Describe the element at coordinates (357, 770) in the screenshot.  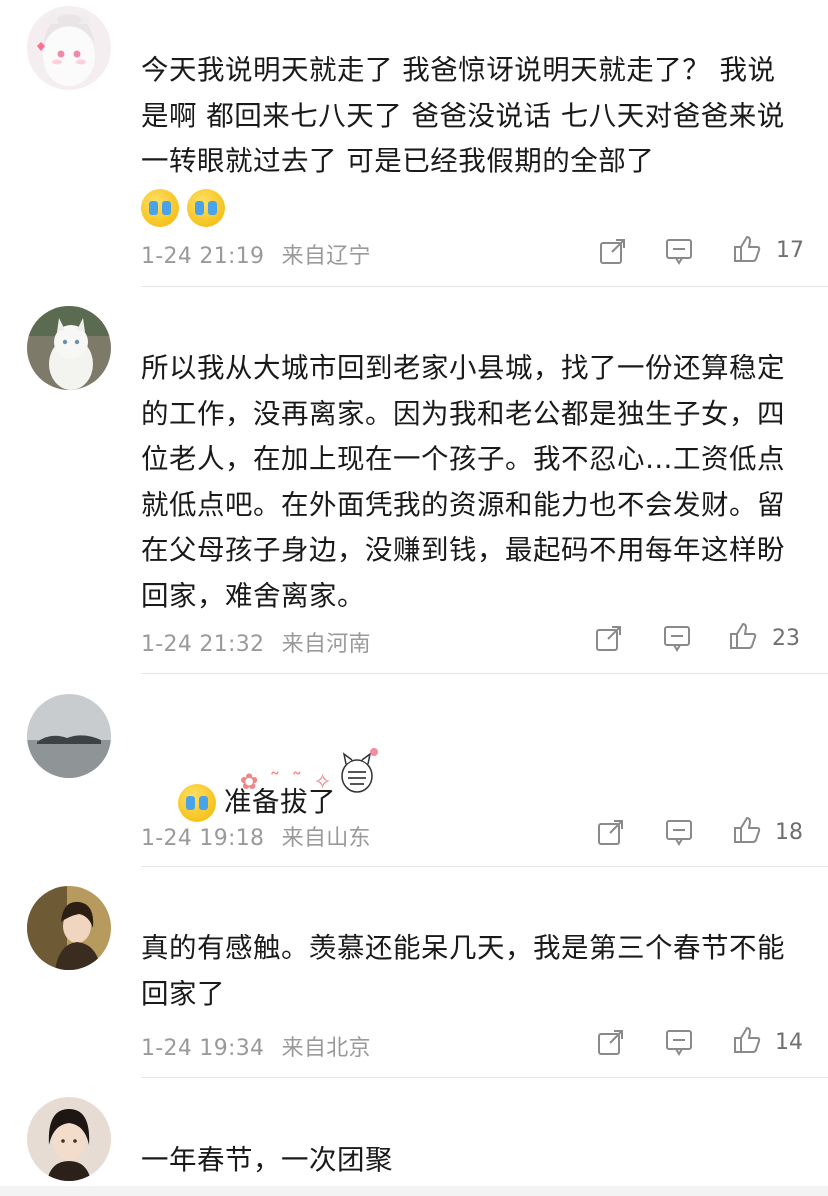
I see `cat-sticker-icon` at that location.